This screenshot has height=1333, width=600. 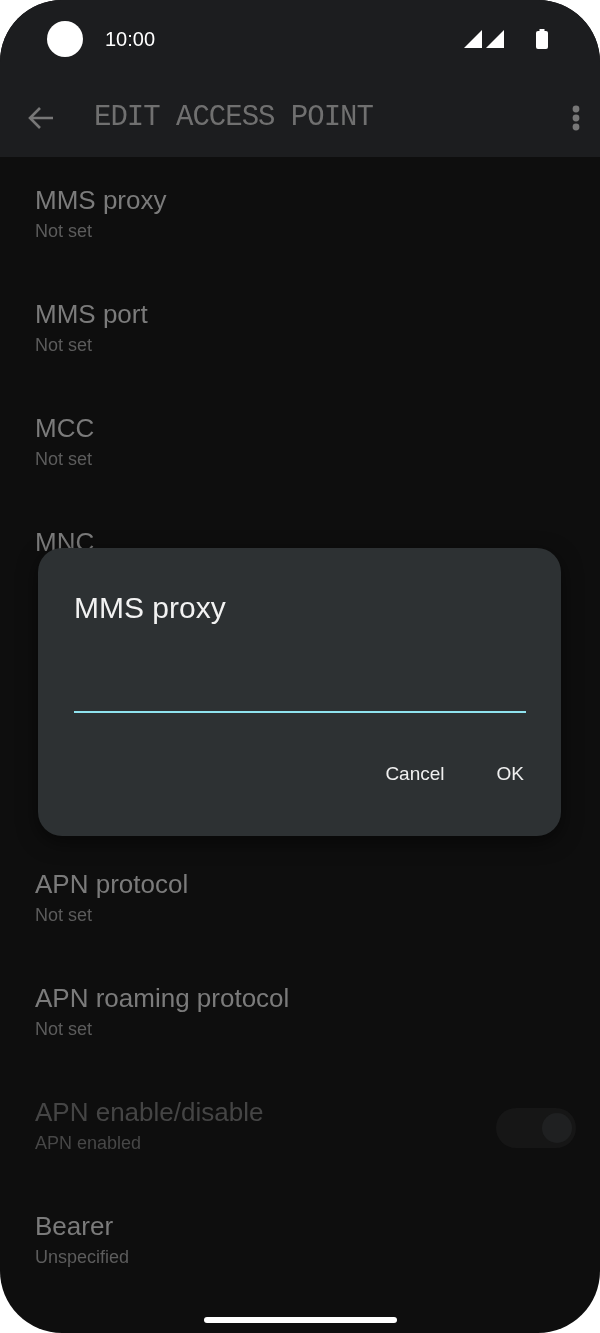 I want to click on setting-title: MMS port, so click(x=92, y=314).